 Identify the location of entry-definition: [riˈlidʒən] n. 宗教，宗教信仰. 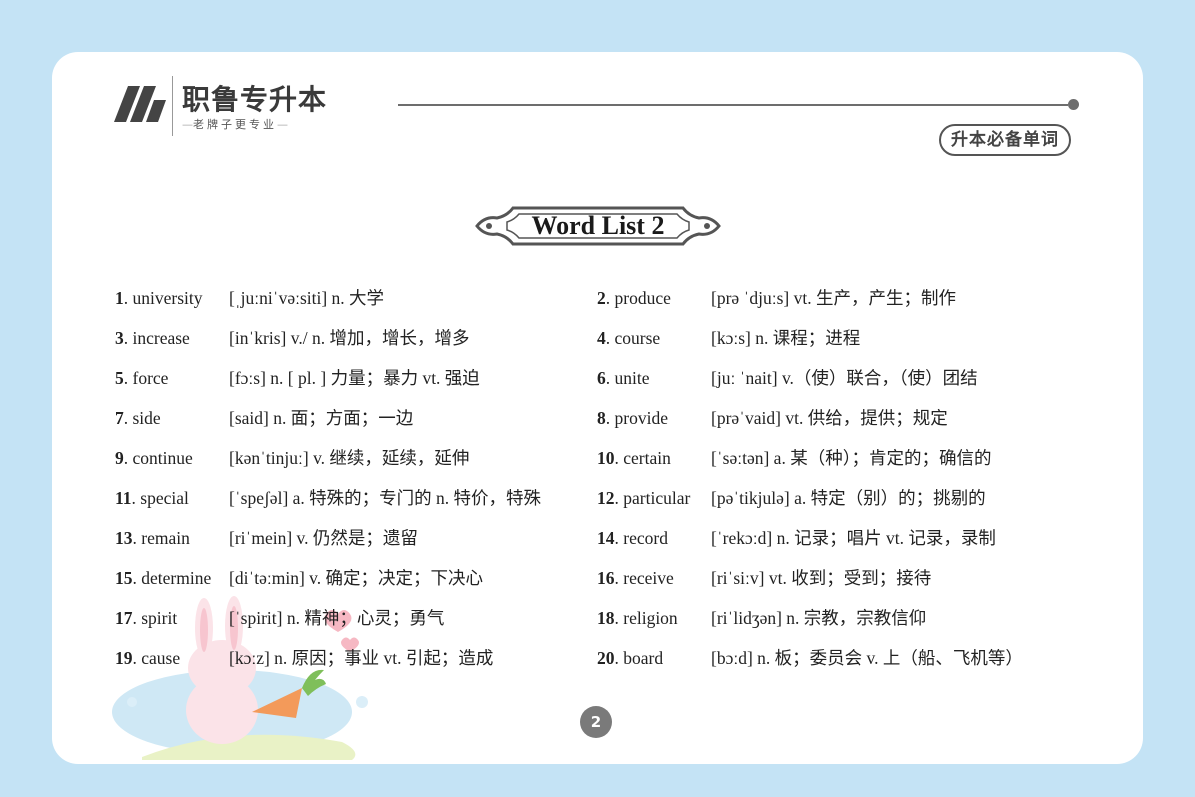
(819, 618).